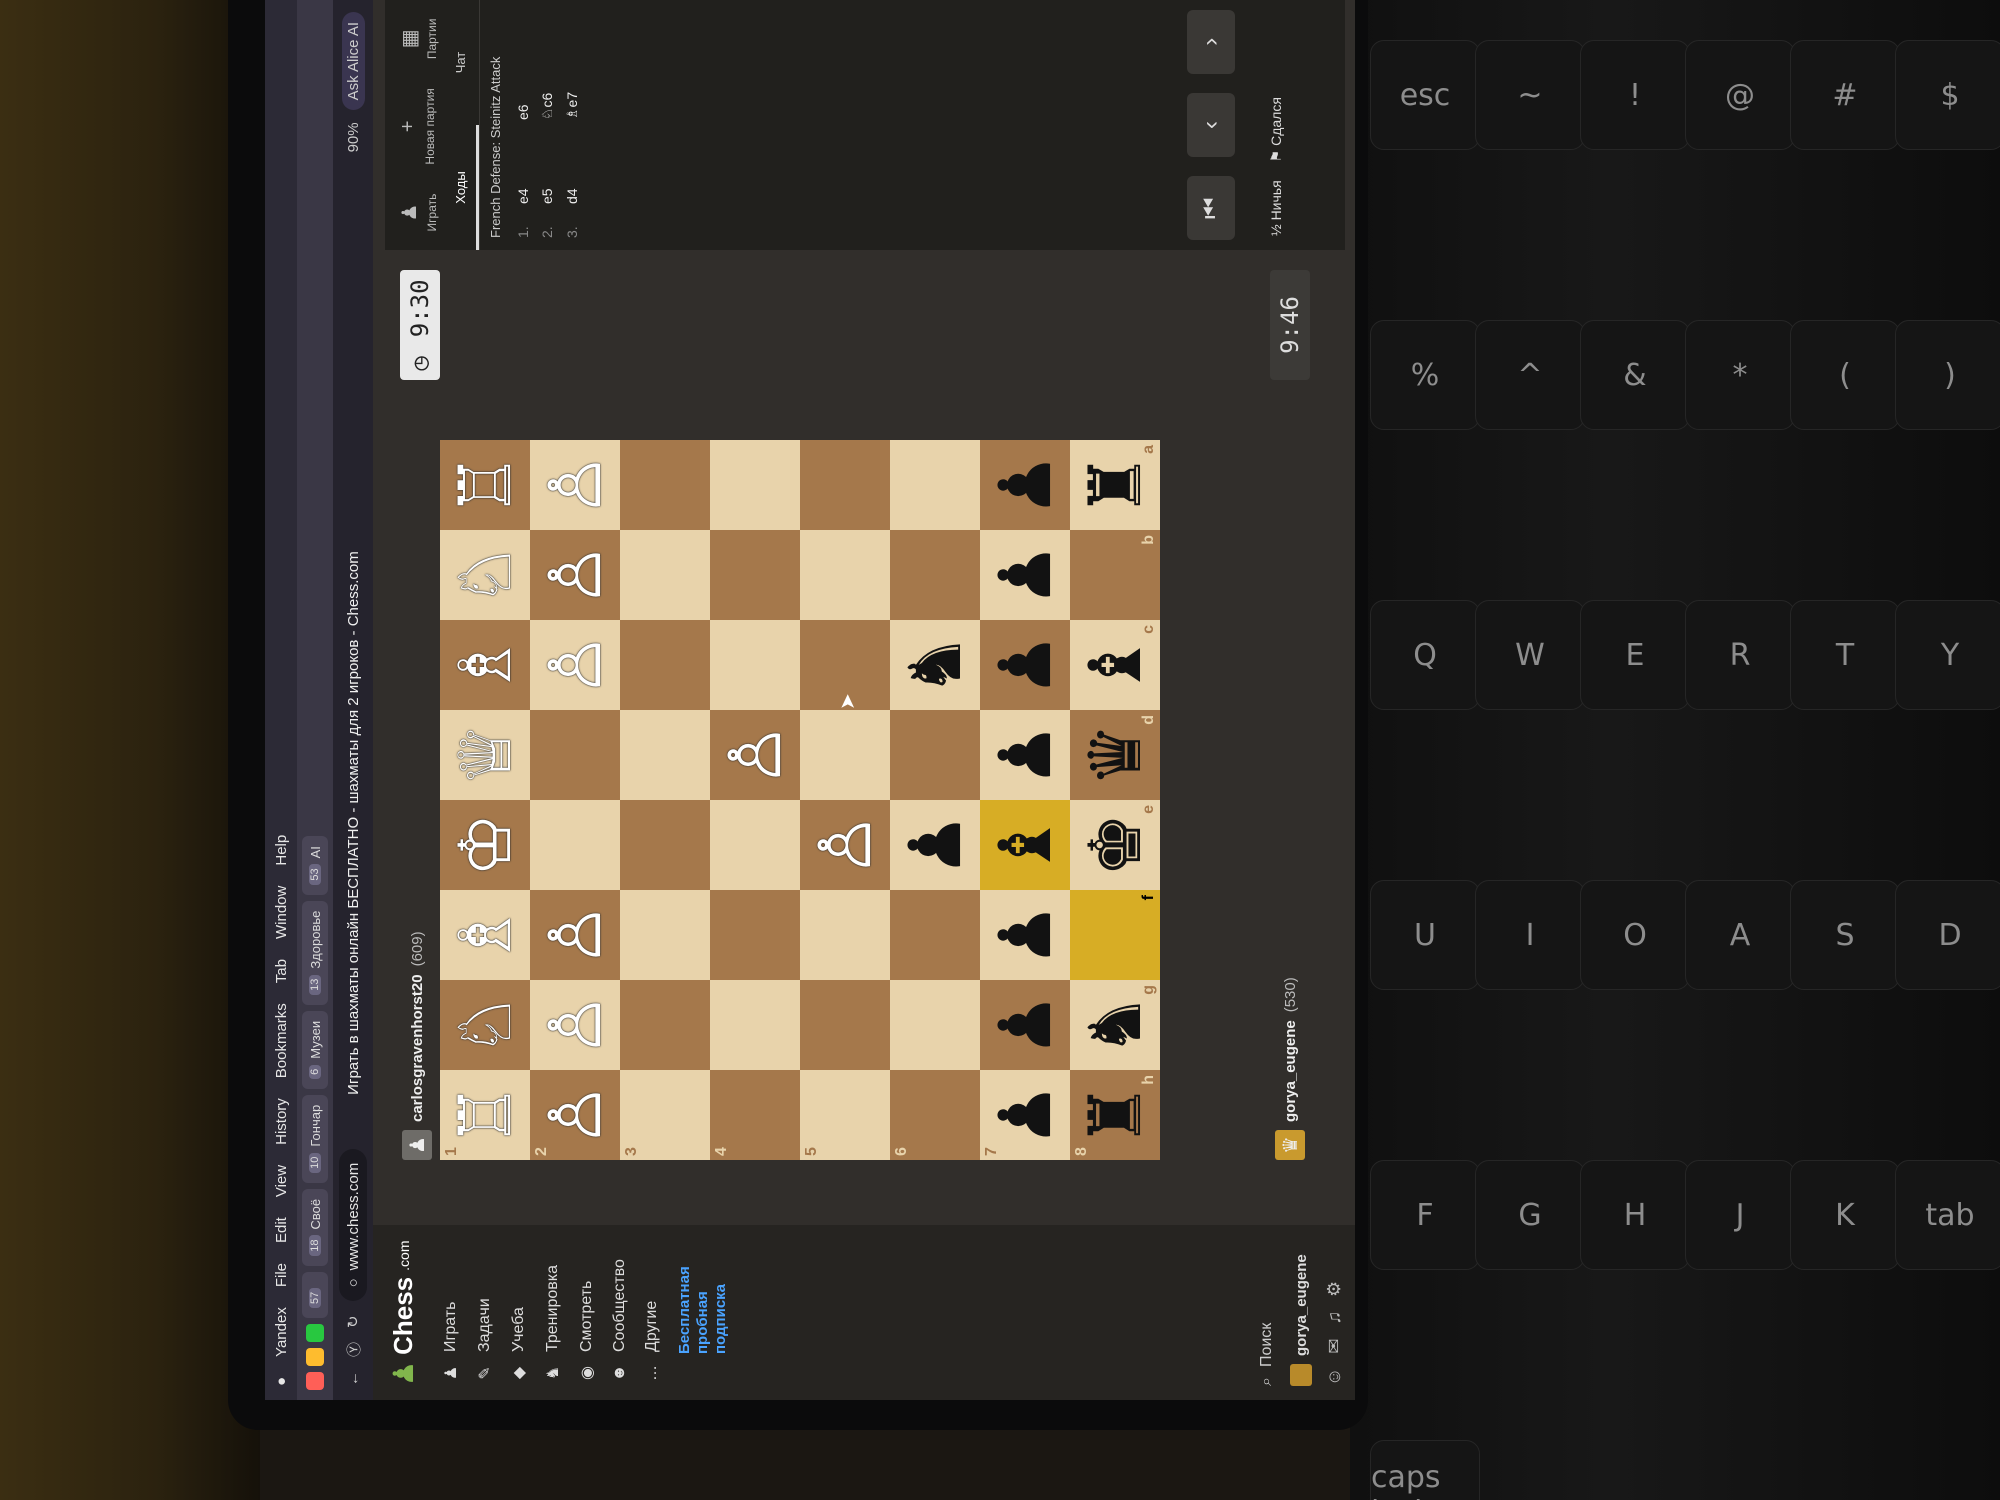 The height and width of the screenshot is (1500, 2000). I want to click on tab-chat: Чат, so click(462, 62).